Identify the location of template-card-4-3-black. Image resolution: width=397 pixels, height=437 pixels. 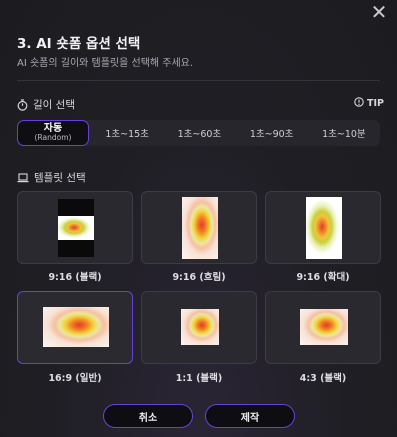
(323, 327).